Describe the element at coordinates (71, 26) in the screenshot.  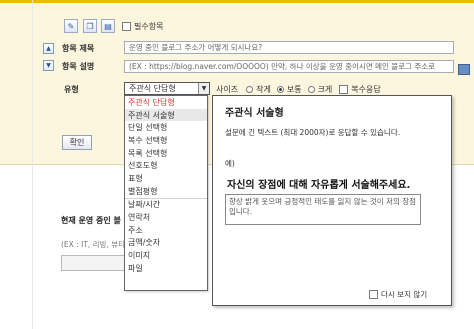
I see `edit-pencil-icon: ✎` at that location.